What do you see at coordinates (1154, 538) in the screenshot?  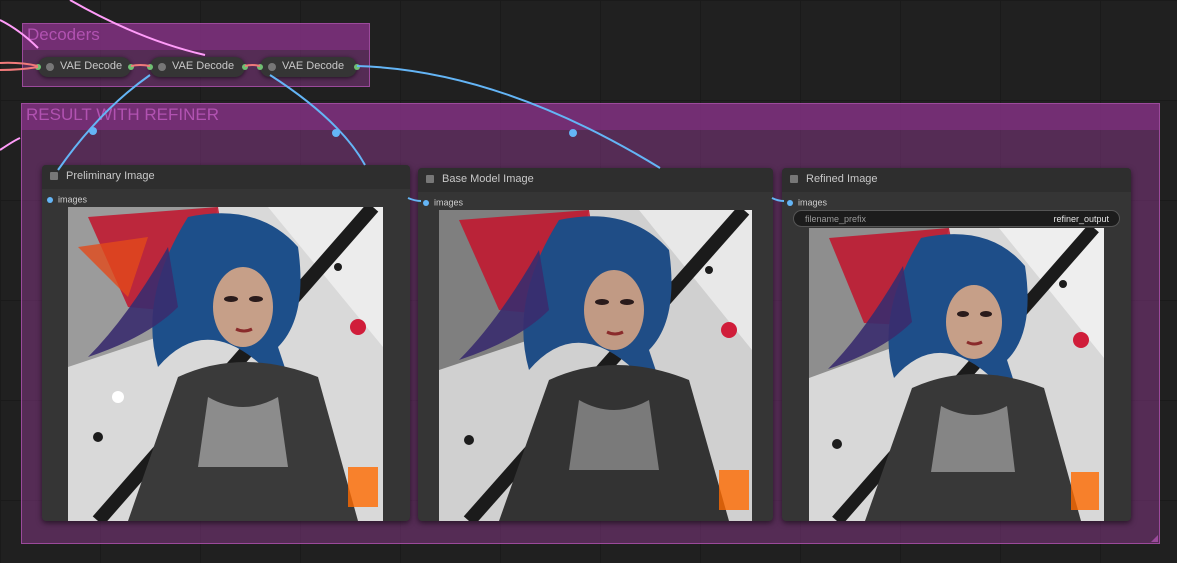 I see `group-resize-handle` at bounding box center [1154, 538].